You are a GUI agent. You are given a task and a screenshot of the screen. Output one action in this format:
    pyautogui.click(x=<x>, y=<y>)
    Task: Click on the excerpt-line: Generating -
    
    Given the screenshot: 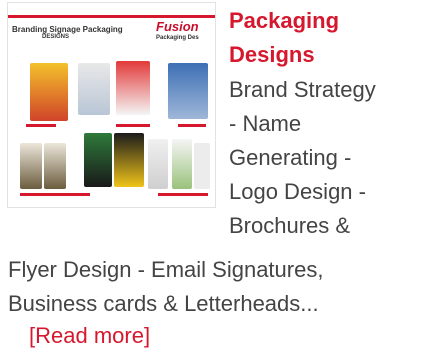 What is the action you would take?
    pyautogui.click(x=290, y=157)
    